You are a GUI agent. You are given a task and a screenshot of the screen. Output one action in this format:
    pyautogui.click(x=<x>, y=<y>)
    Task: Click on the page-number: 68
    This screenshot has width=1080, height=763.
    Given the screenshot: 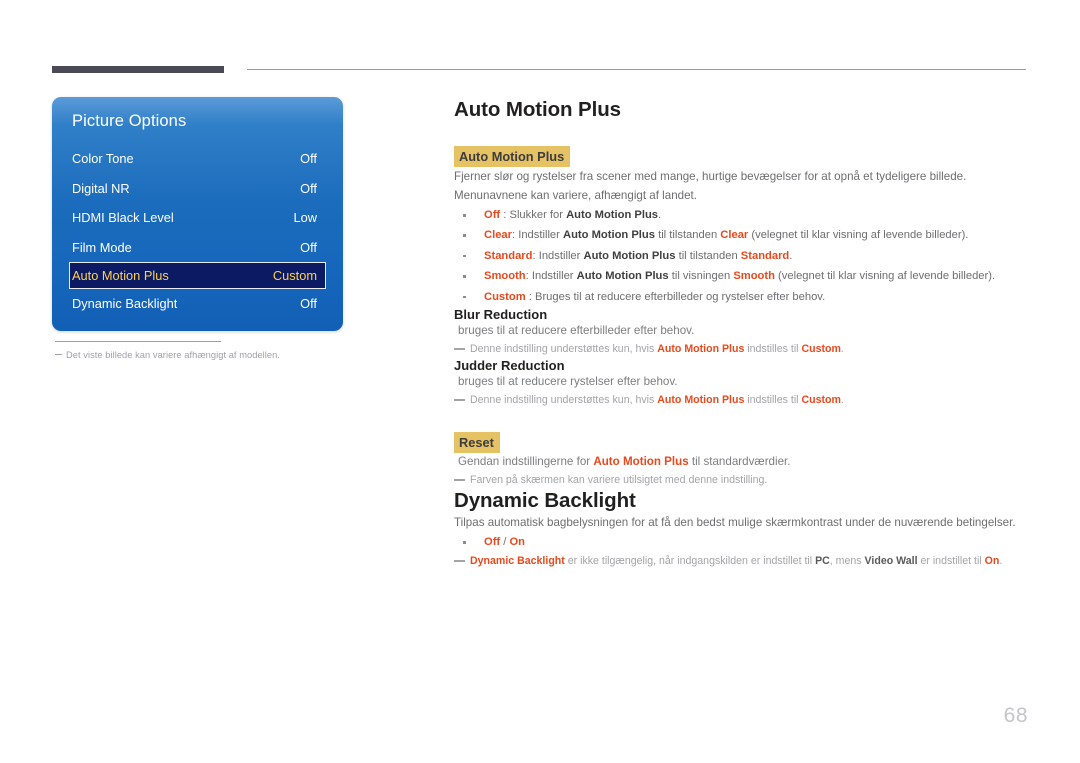 What is the action you would take?
    pyautogui.click(x=1015, y=715)
    